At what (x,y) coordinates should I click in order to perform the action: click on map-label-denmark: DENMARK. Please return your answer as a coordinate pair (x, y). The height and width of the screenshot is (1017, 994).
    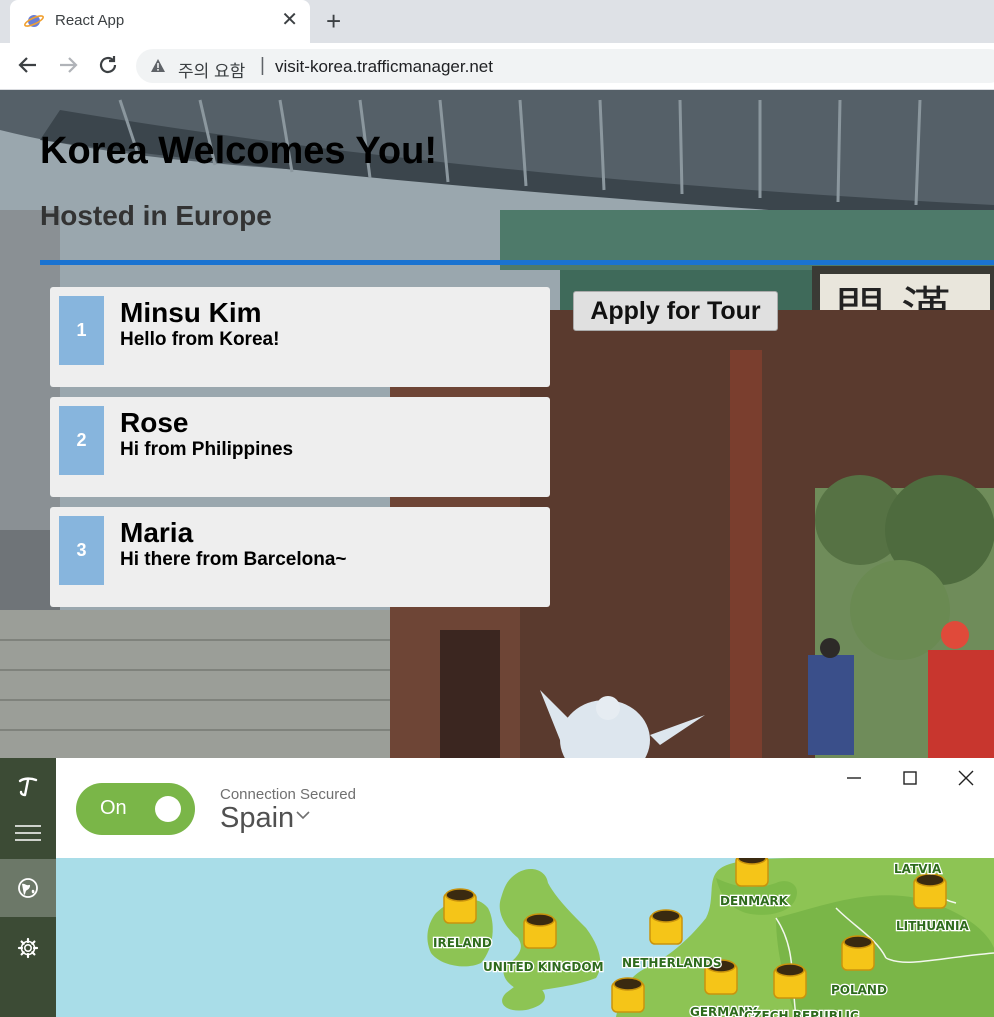
    Looking at the image, I should click on (754, 901).